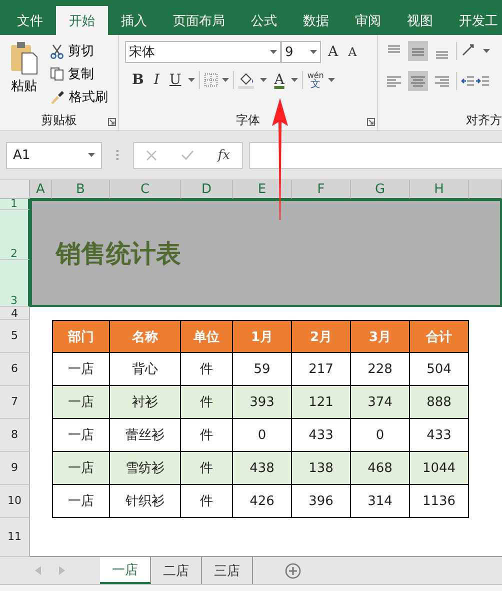  I want to click on column-header: G, so click(380, 189).